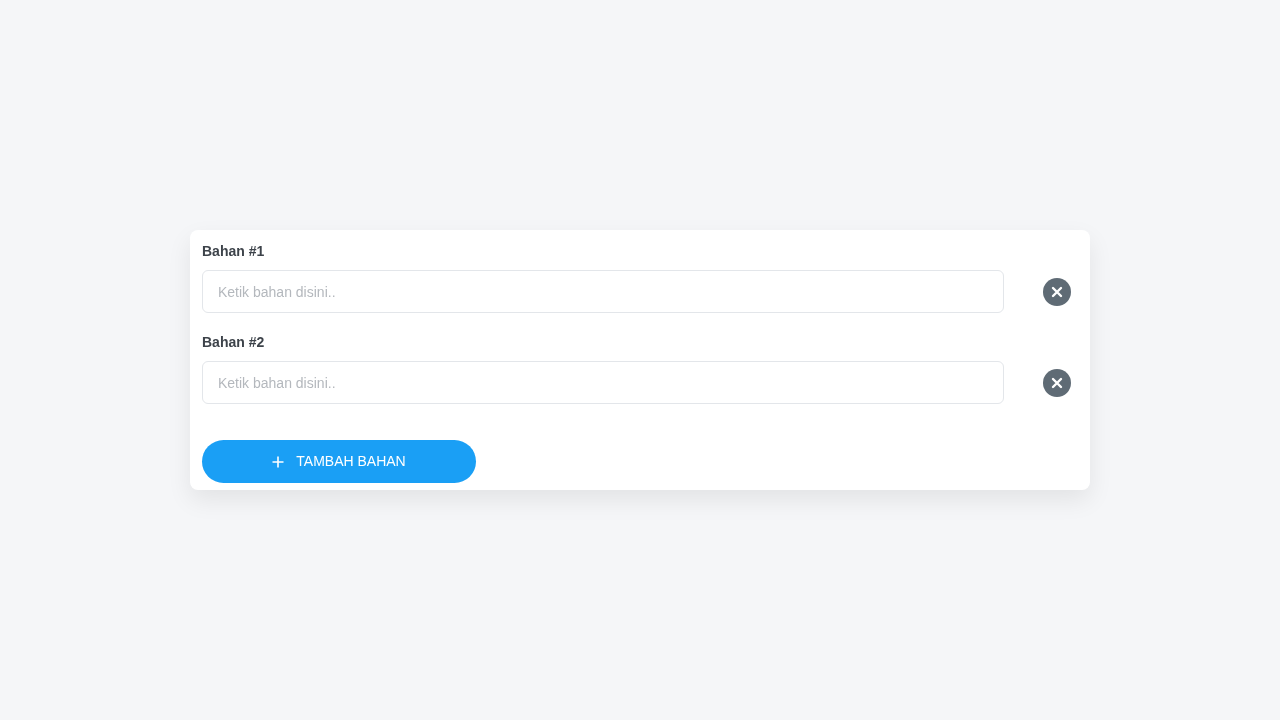 Image resolution: width=1280 pixels, height=720 pixels. Describe the element at coordinates (234, 251) in the screenshot. I see `field-label: Bahan #1` at that location.